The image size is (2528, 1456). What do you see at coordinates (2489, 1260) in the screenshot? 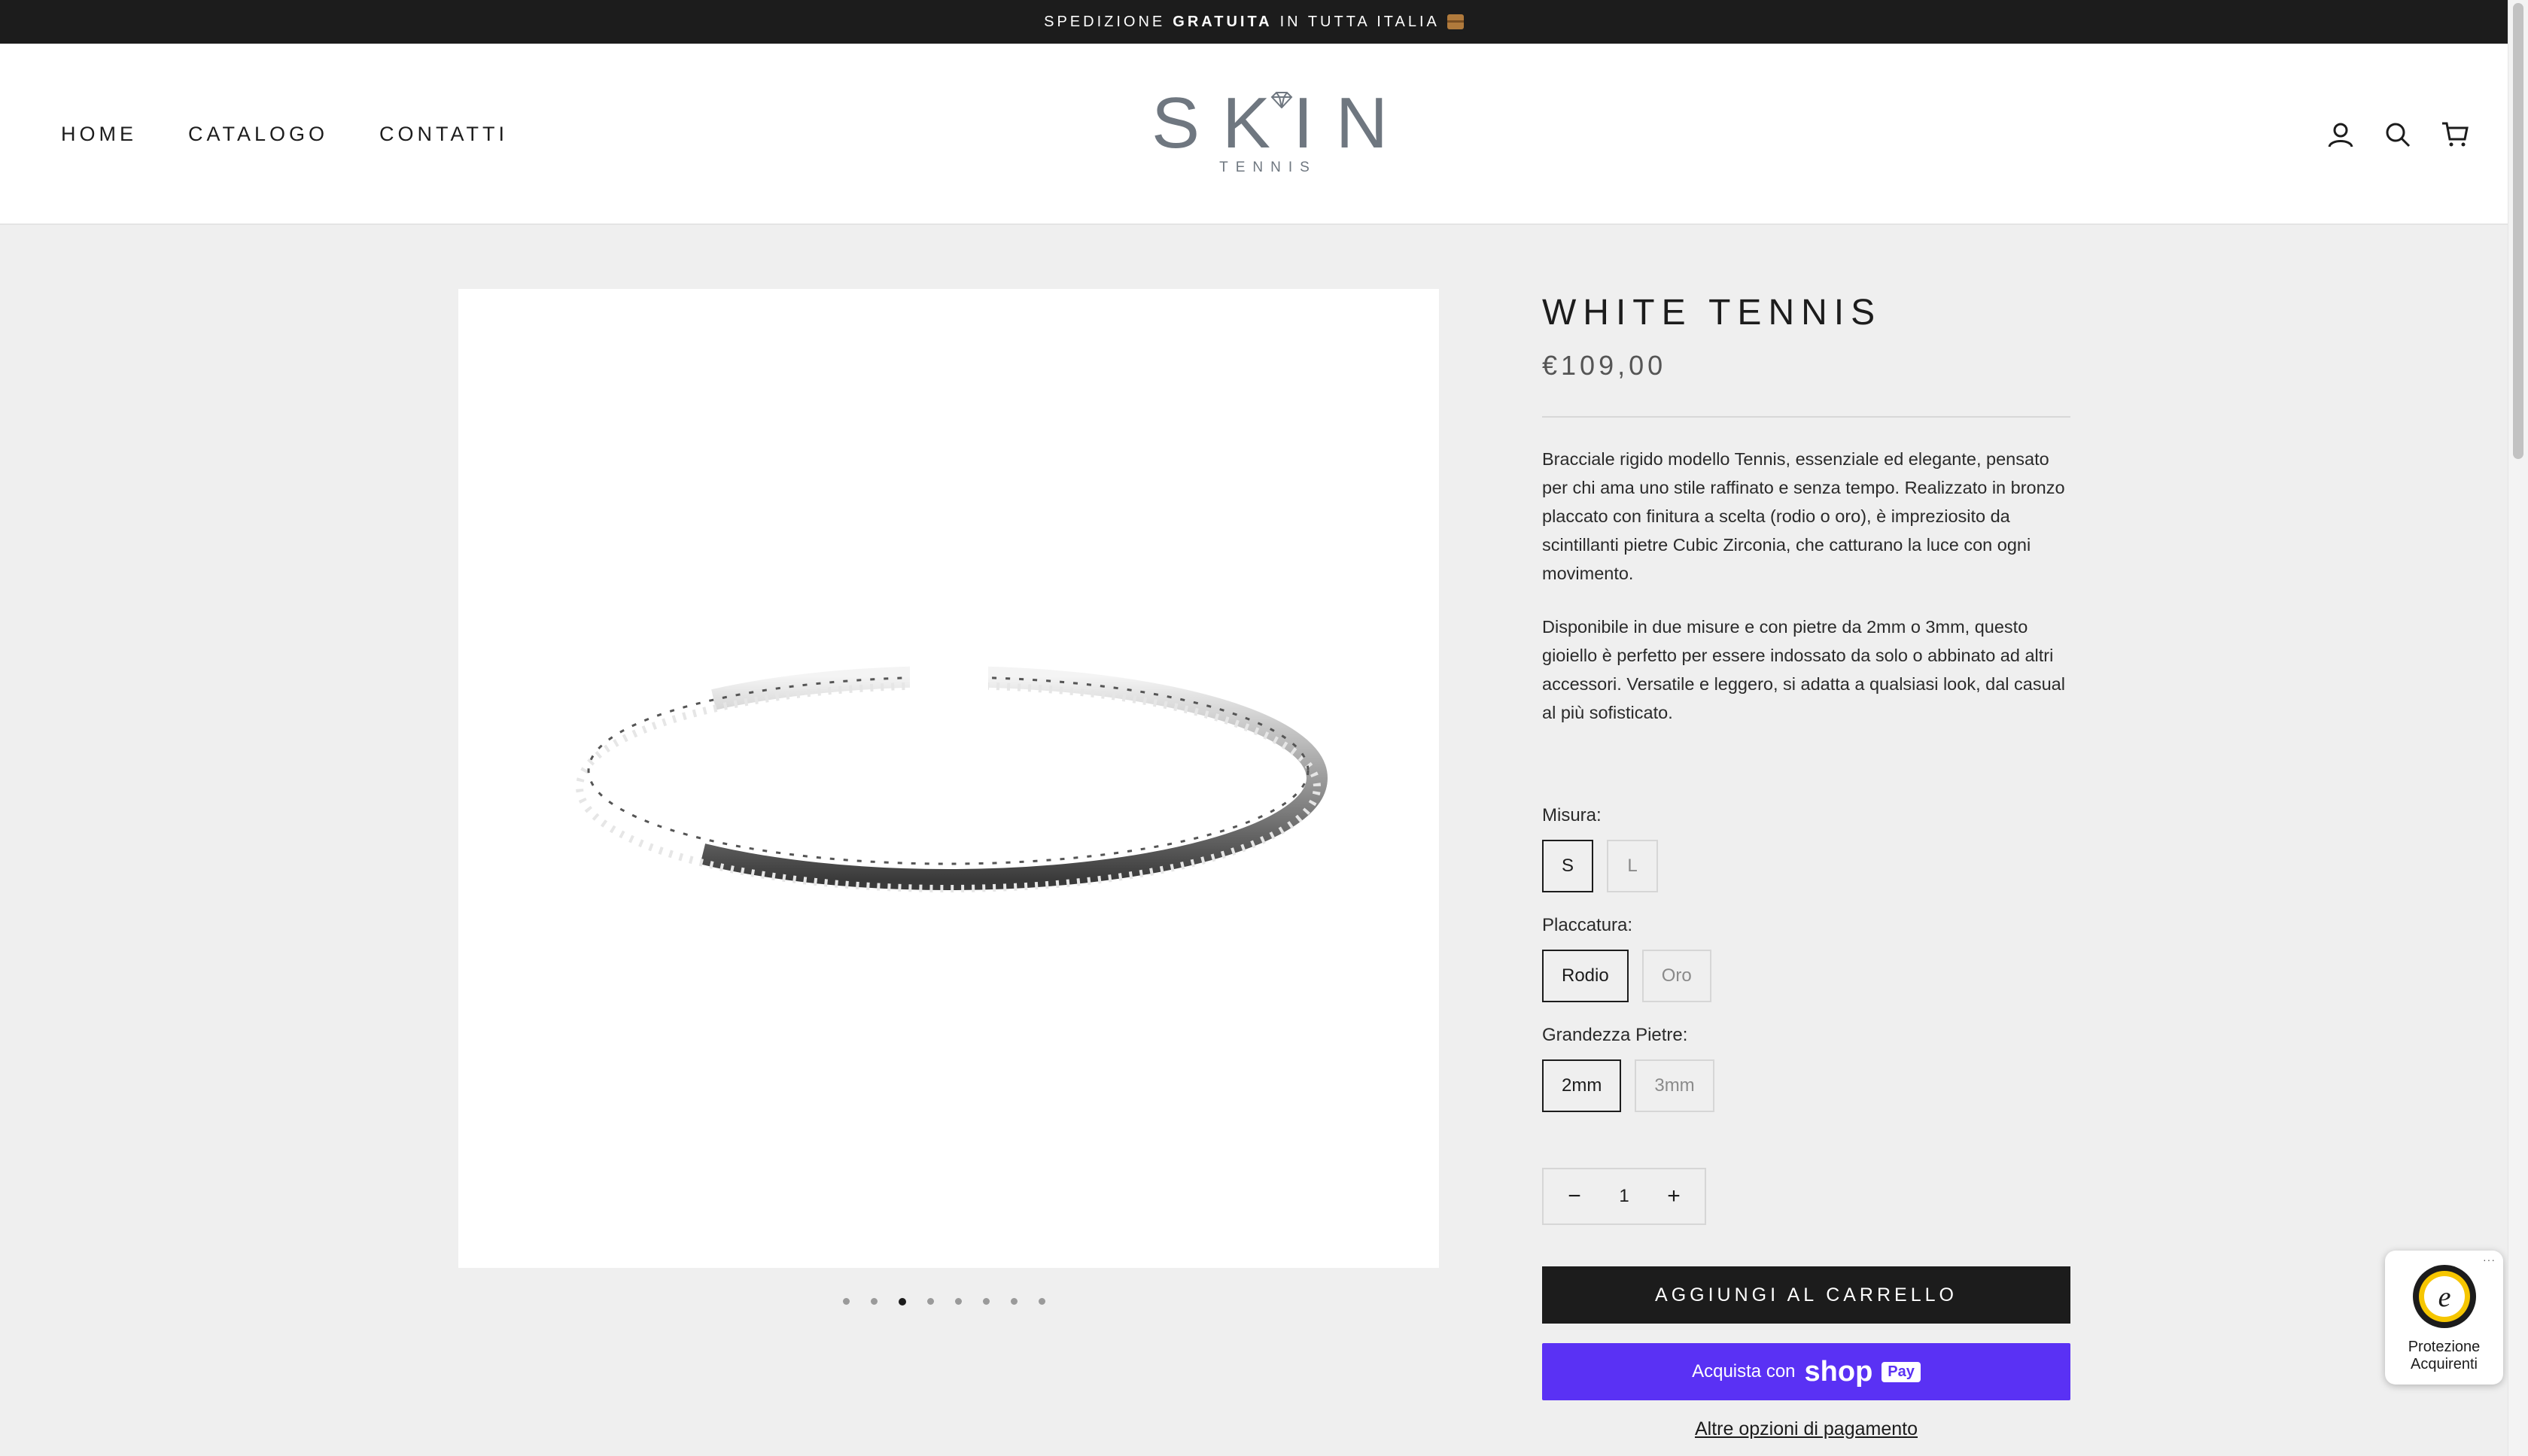
I see `badge-menu-icon: ···` at bounding box center [2489, 1260].